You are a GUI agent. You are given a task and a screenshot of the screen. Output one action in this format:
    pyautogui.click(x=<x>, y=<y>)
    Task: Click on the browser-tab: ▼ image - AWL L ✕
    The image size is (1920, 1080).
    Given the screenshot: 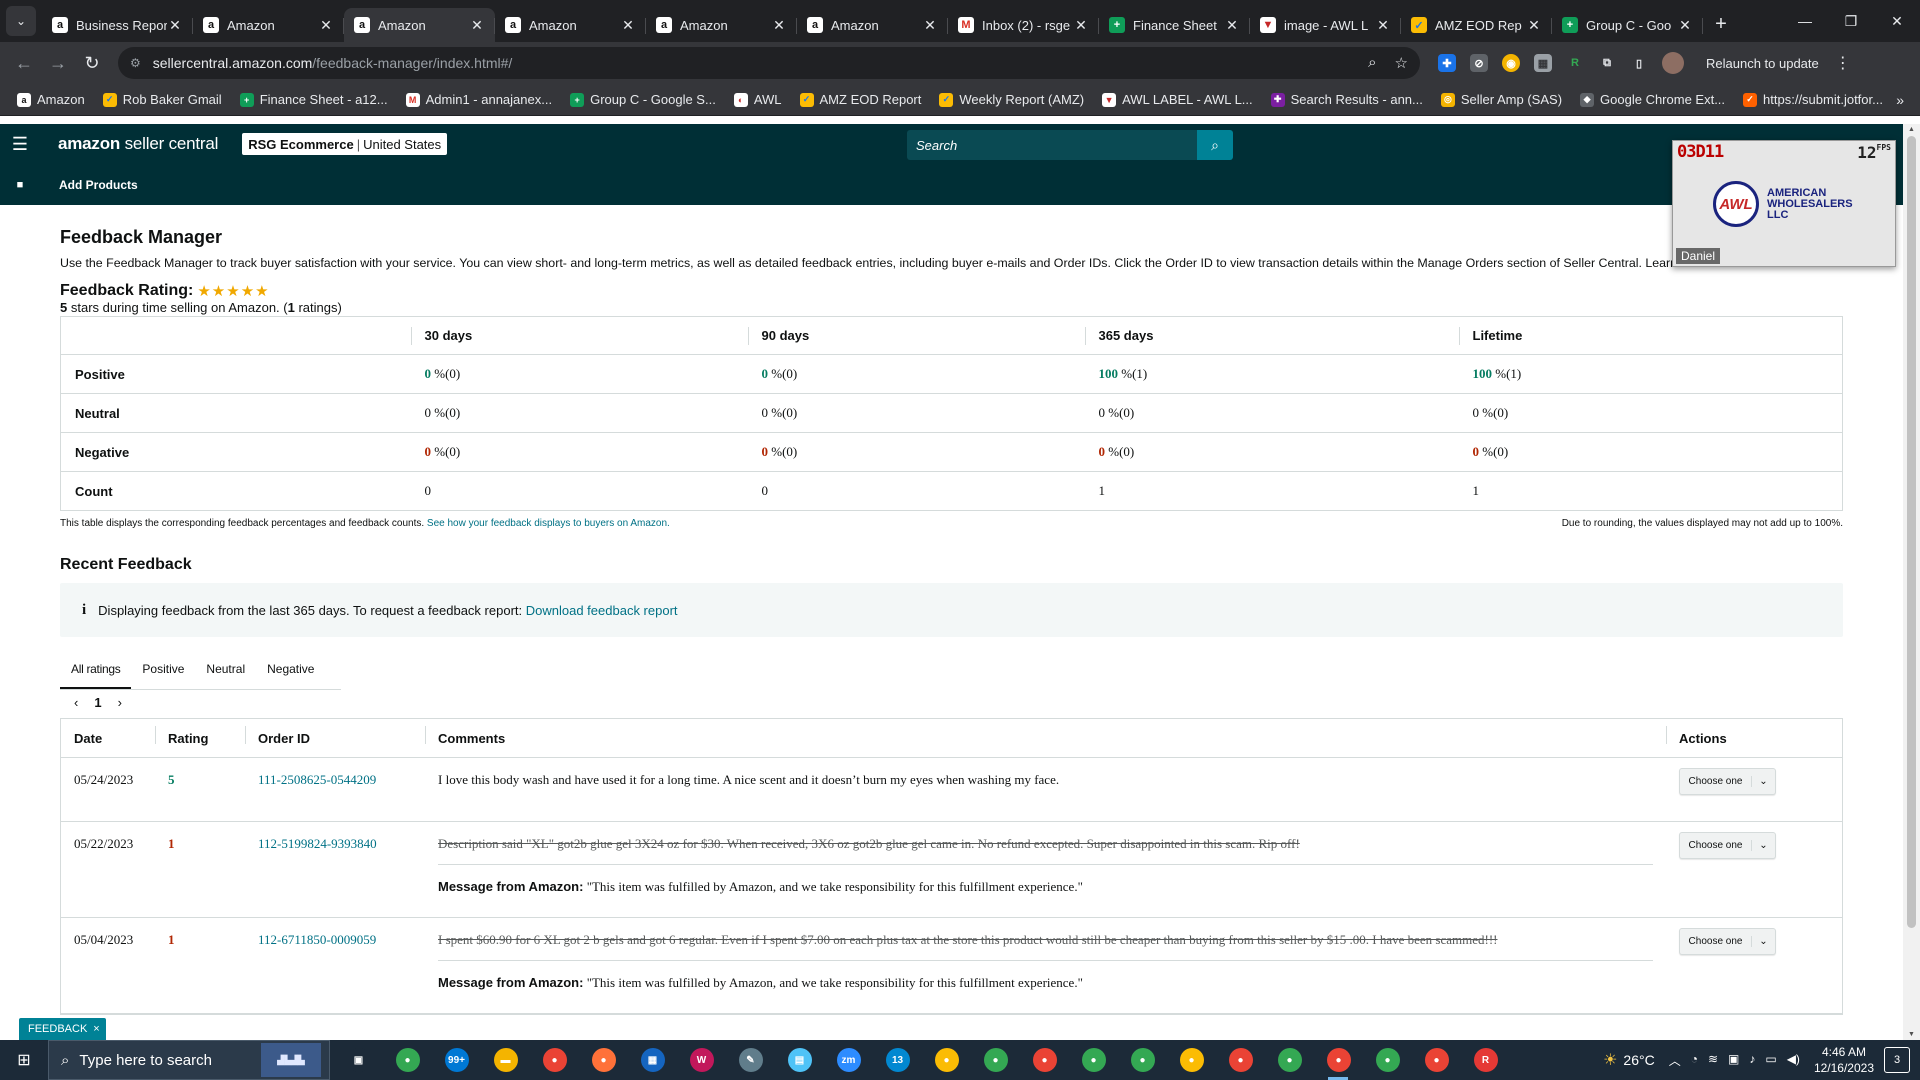 What is the action you would take?
    pyautogui.click(x=1325, y=25)
    